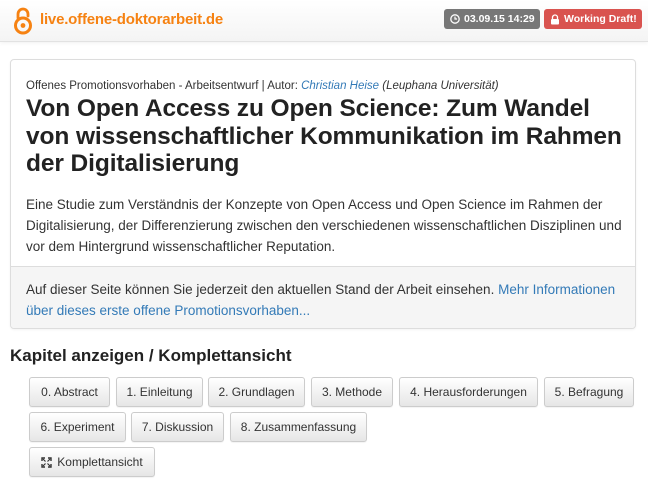 This screenshot has height=483, width=648. What do you see at coordinates (177, 427) in the screenshot?
I see `chapter-button-diskussion: 7. Diskussion` at bounding box center [177, 427].